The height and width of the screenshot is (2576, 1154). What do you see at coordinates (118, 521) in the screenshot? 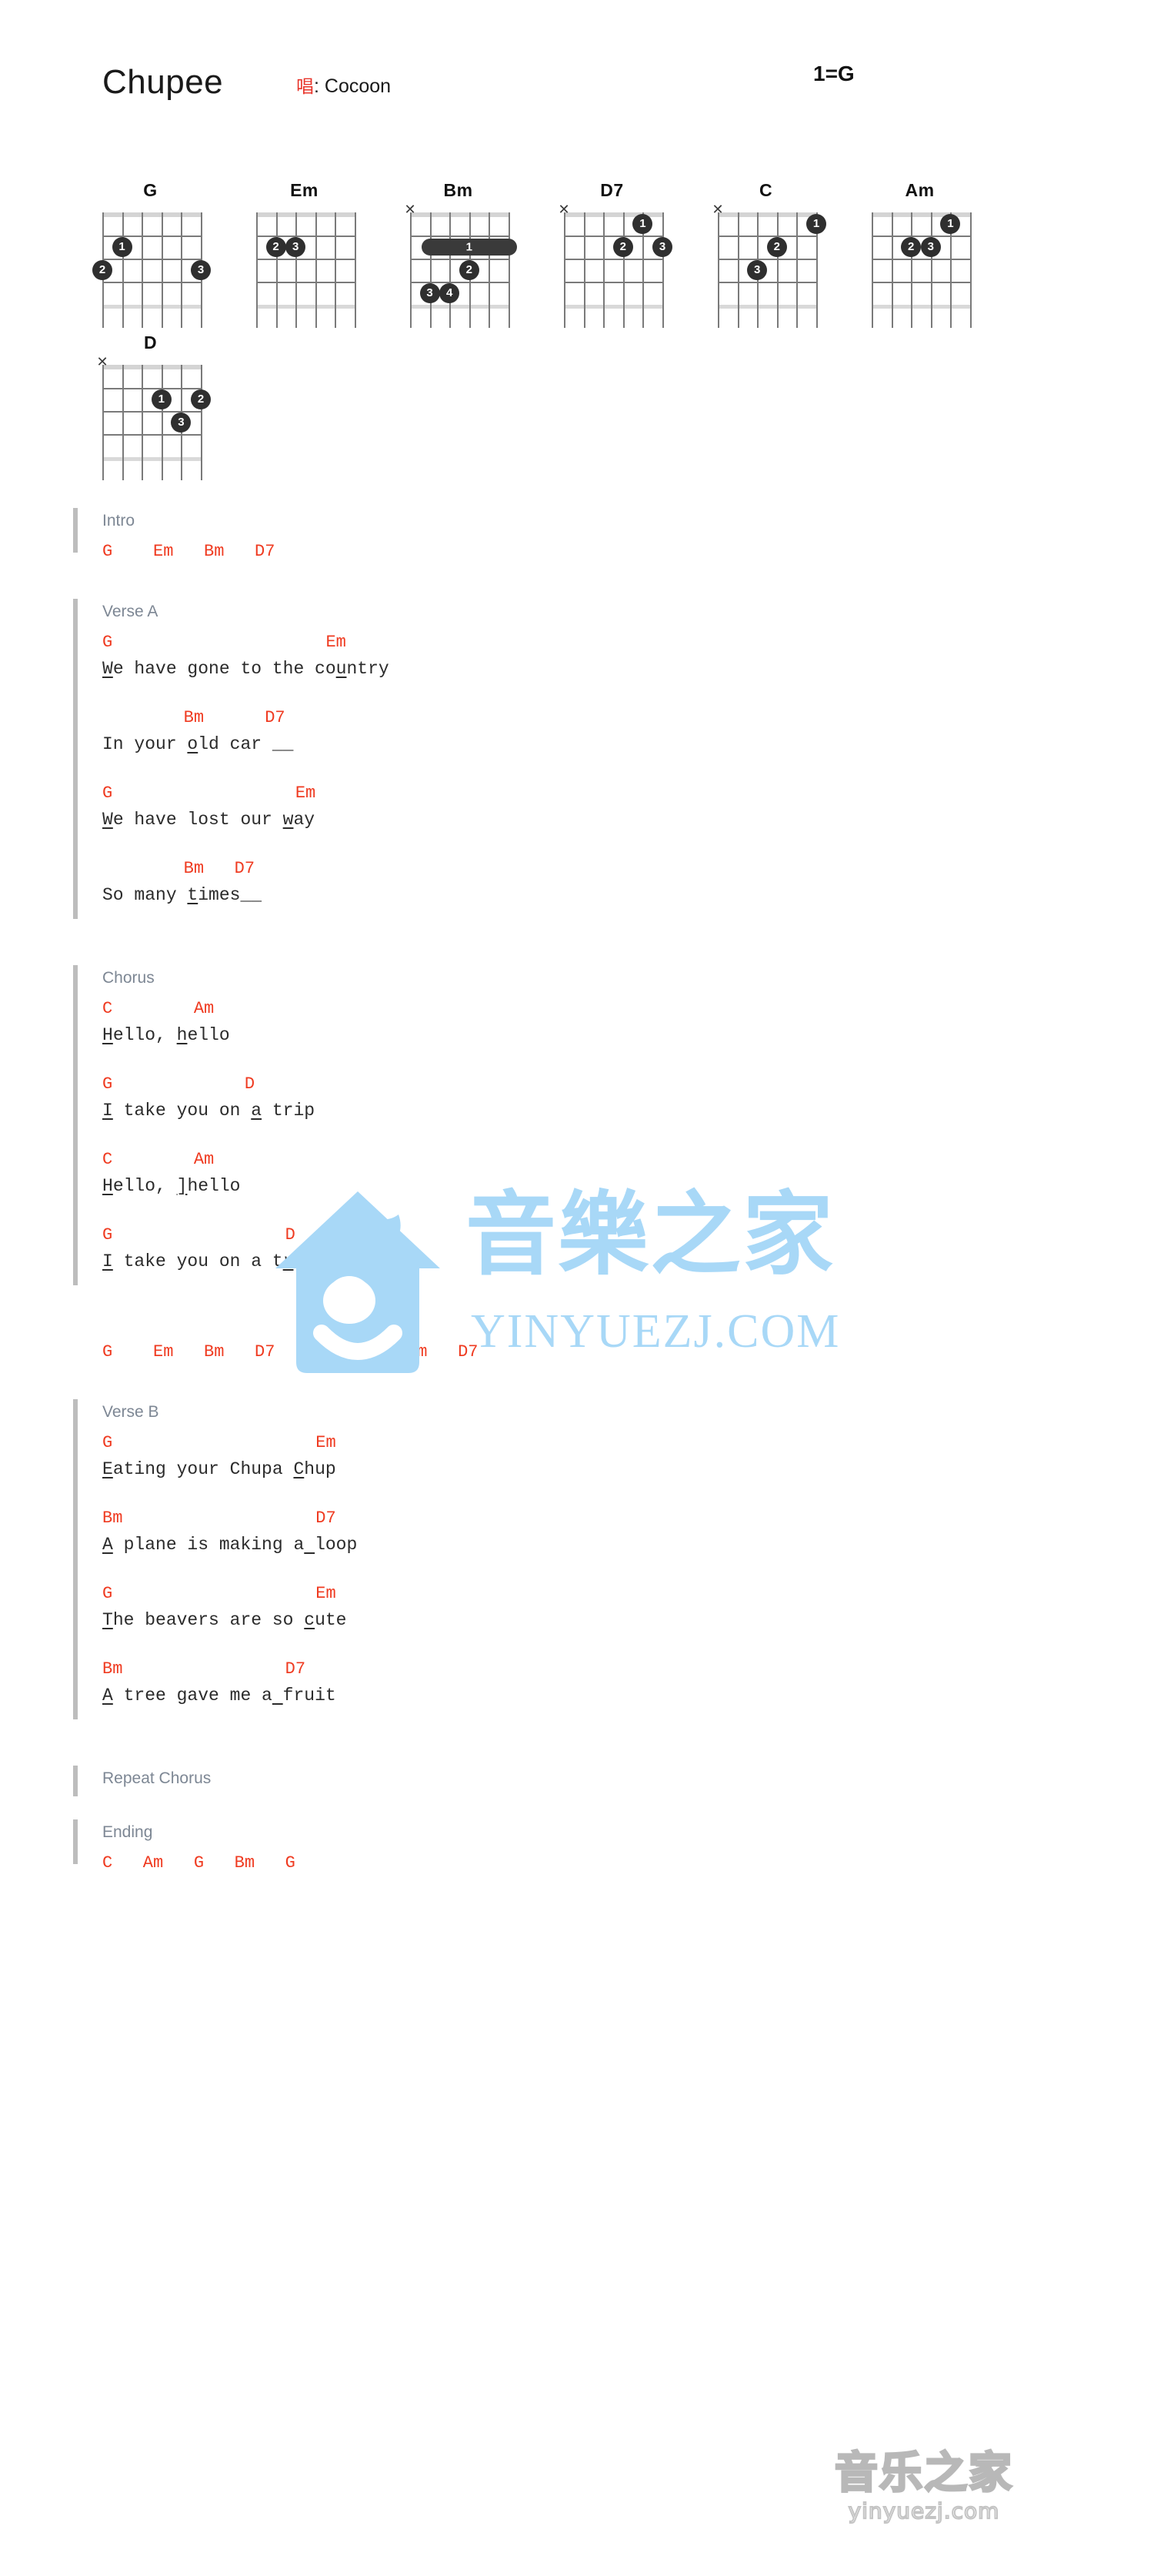
I see `section-label: Intro` at bounding box center [118, 521].